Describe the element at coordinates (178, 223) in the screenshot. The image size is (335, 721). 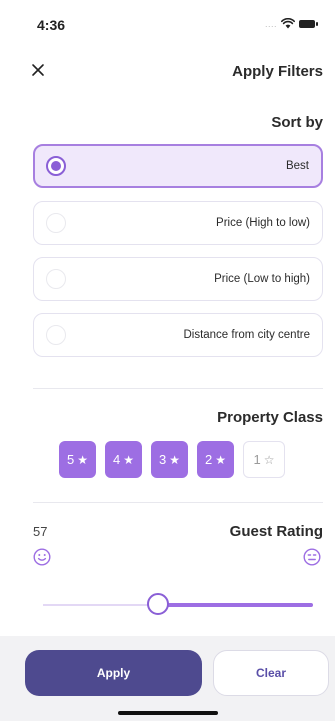
I see `sort-option-price-high-low: Price (High to low)` at that location.